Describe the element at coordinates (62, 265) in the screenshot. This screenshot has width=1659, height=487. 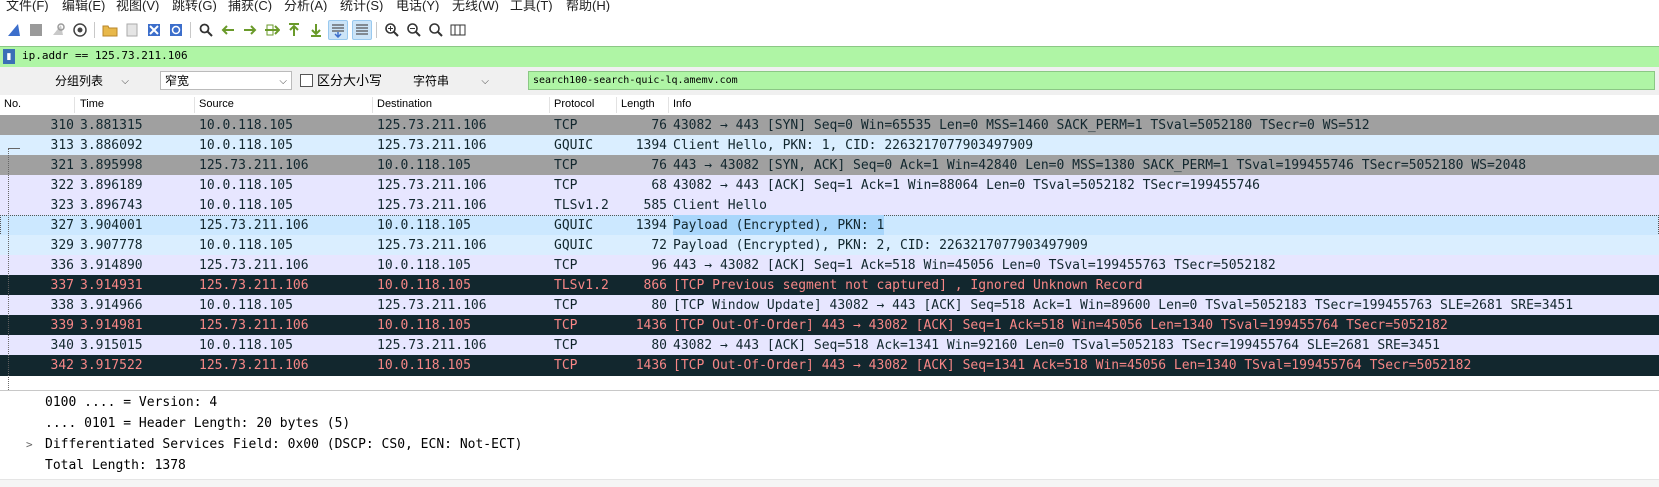
I see `packet-cell-no: 336` at that location.